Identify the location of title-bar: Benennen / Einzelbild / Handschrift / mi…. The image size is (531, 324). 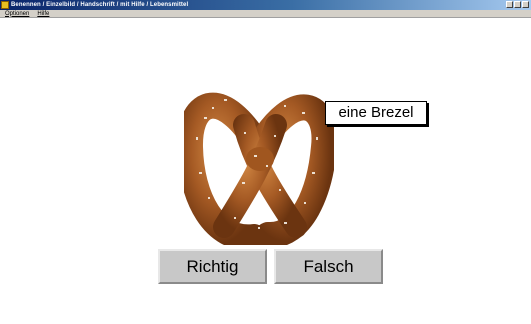
(265, 5).